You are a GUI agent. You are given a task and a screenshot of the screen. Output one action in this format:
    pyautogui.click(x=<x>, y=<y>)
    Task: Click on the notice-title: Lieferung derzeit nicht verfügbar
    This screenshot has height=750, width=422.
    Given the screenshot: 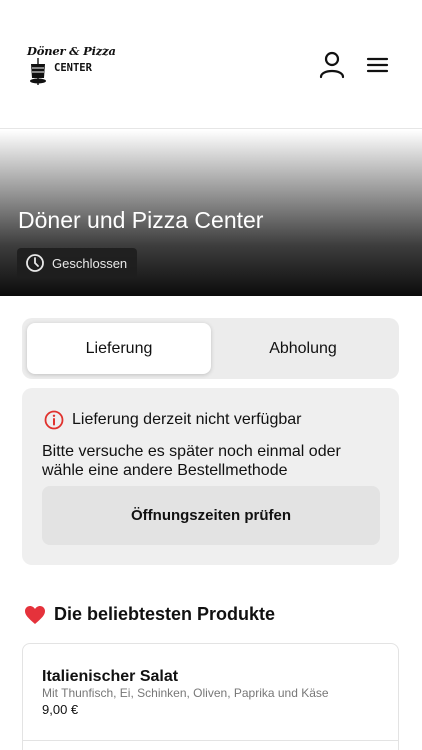 What is the action you would take?
    pyautogui.click(x=187, y=419)
    